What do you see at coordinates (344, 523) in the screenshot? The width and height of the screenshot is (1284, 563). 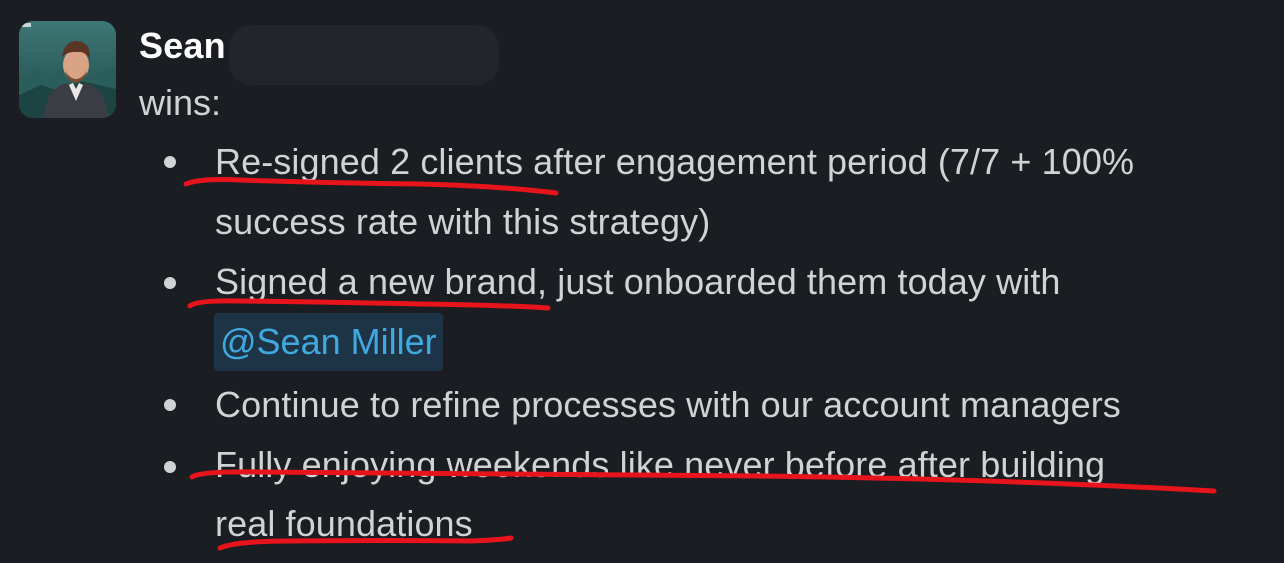 I see `bullet-4-line-2: real foundations` at bounding box center [344, 523].